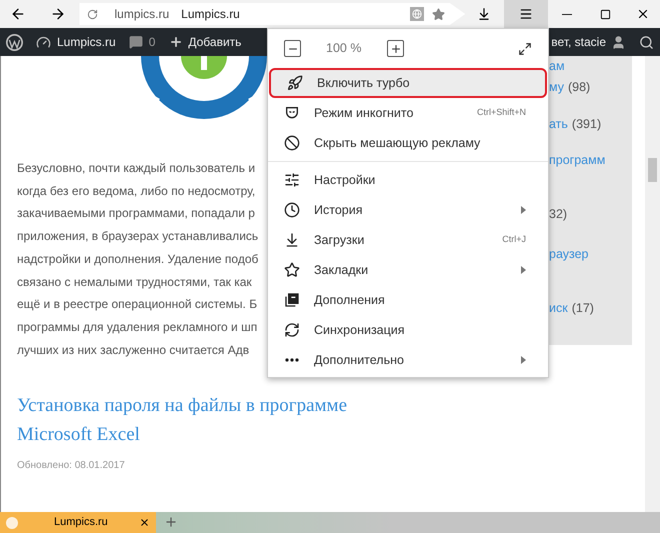 The image size is (660, 533). Describe the element at coordinates (652, 170) in the screenshot. I see `scrollbar-thumb` at that location.